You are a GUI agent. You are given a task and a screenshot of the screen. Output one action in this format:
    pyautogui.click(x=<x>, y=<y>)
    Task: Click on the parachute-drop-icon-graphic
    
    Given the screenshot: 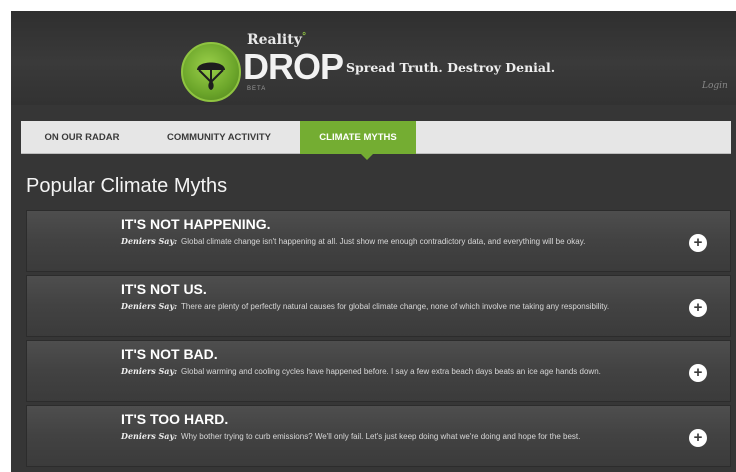 What is the action you would take?
    pyautogui.click(x=211, y=76)
    